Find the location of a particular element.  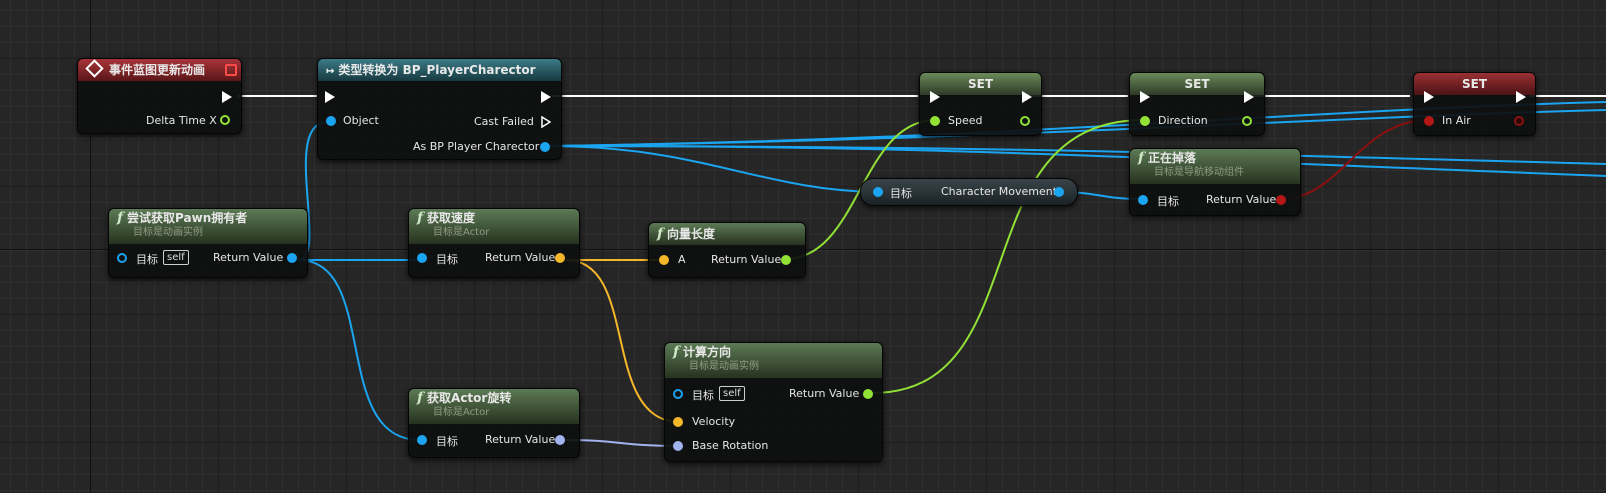

object-wire is located at coordinates (359, 350).